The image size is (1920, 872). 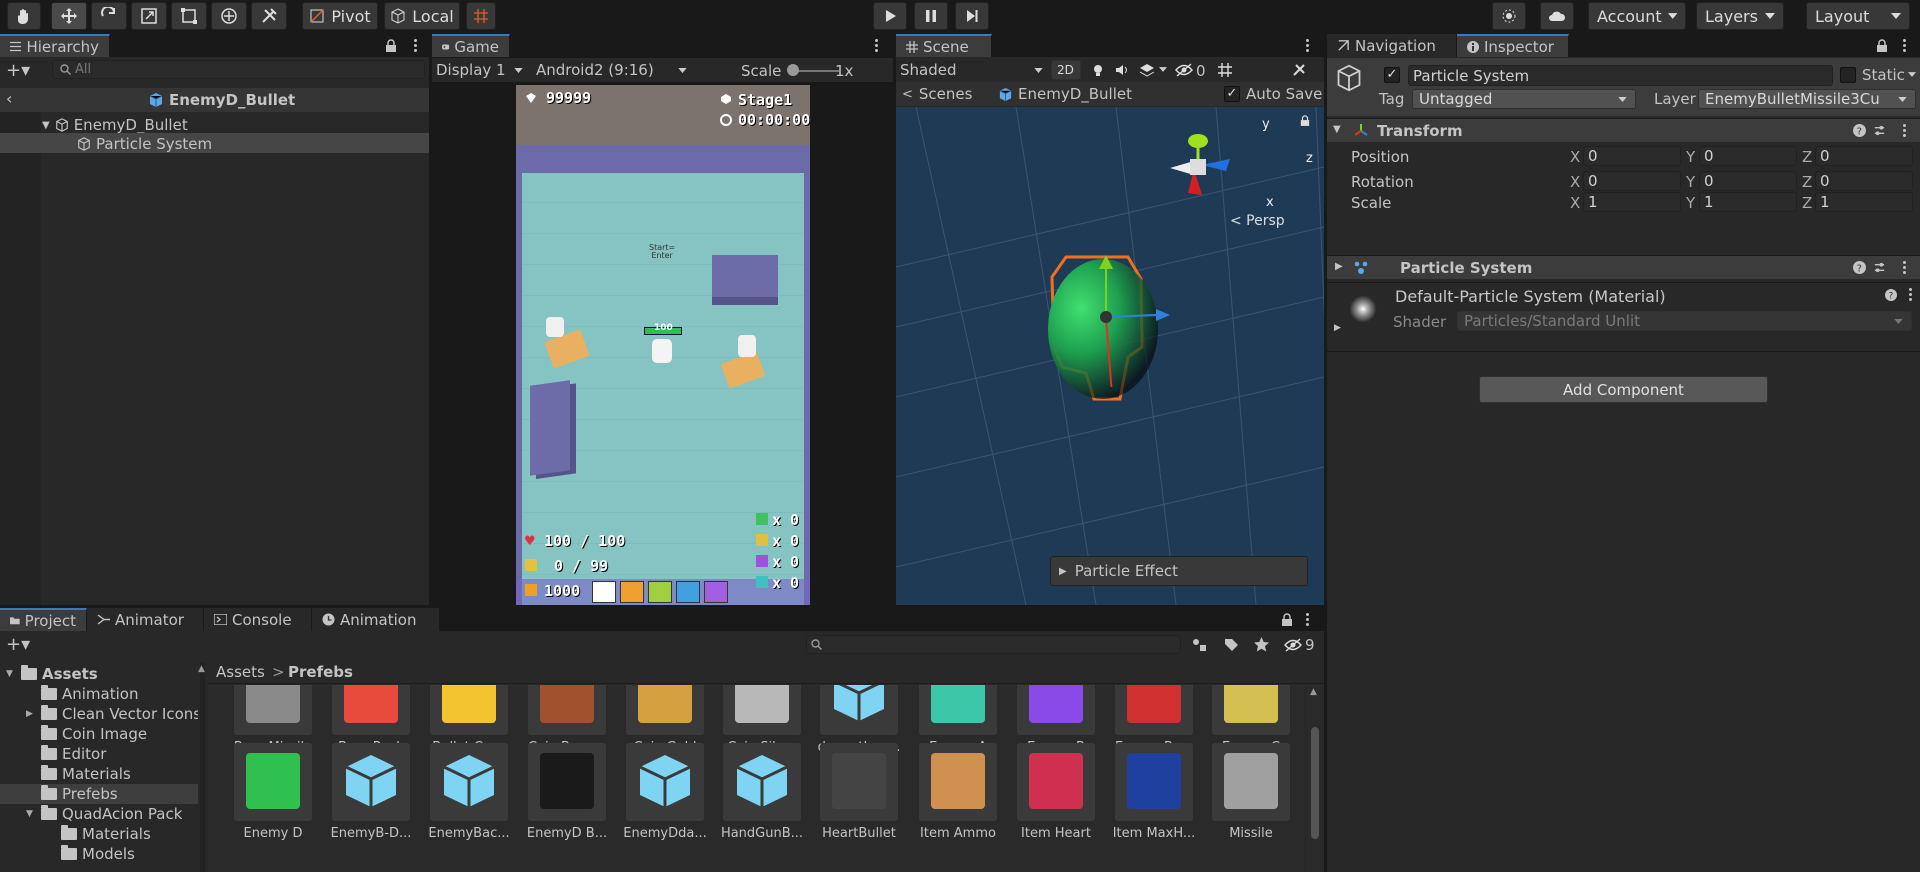 What do you see at coordinates (1066, 70) in the screenshot?
I see `2d-toggle: 2D` at bounding box center [1066, 70].